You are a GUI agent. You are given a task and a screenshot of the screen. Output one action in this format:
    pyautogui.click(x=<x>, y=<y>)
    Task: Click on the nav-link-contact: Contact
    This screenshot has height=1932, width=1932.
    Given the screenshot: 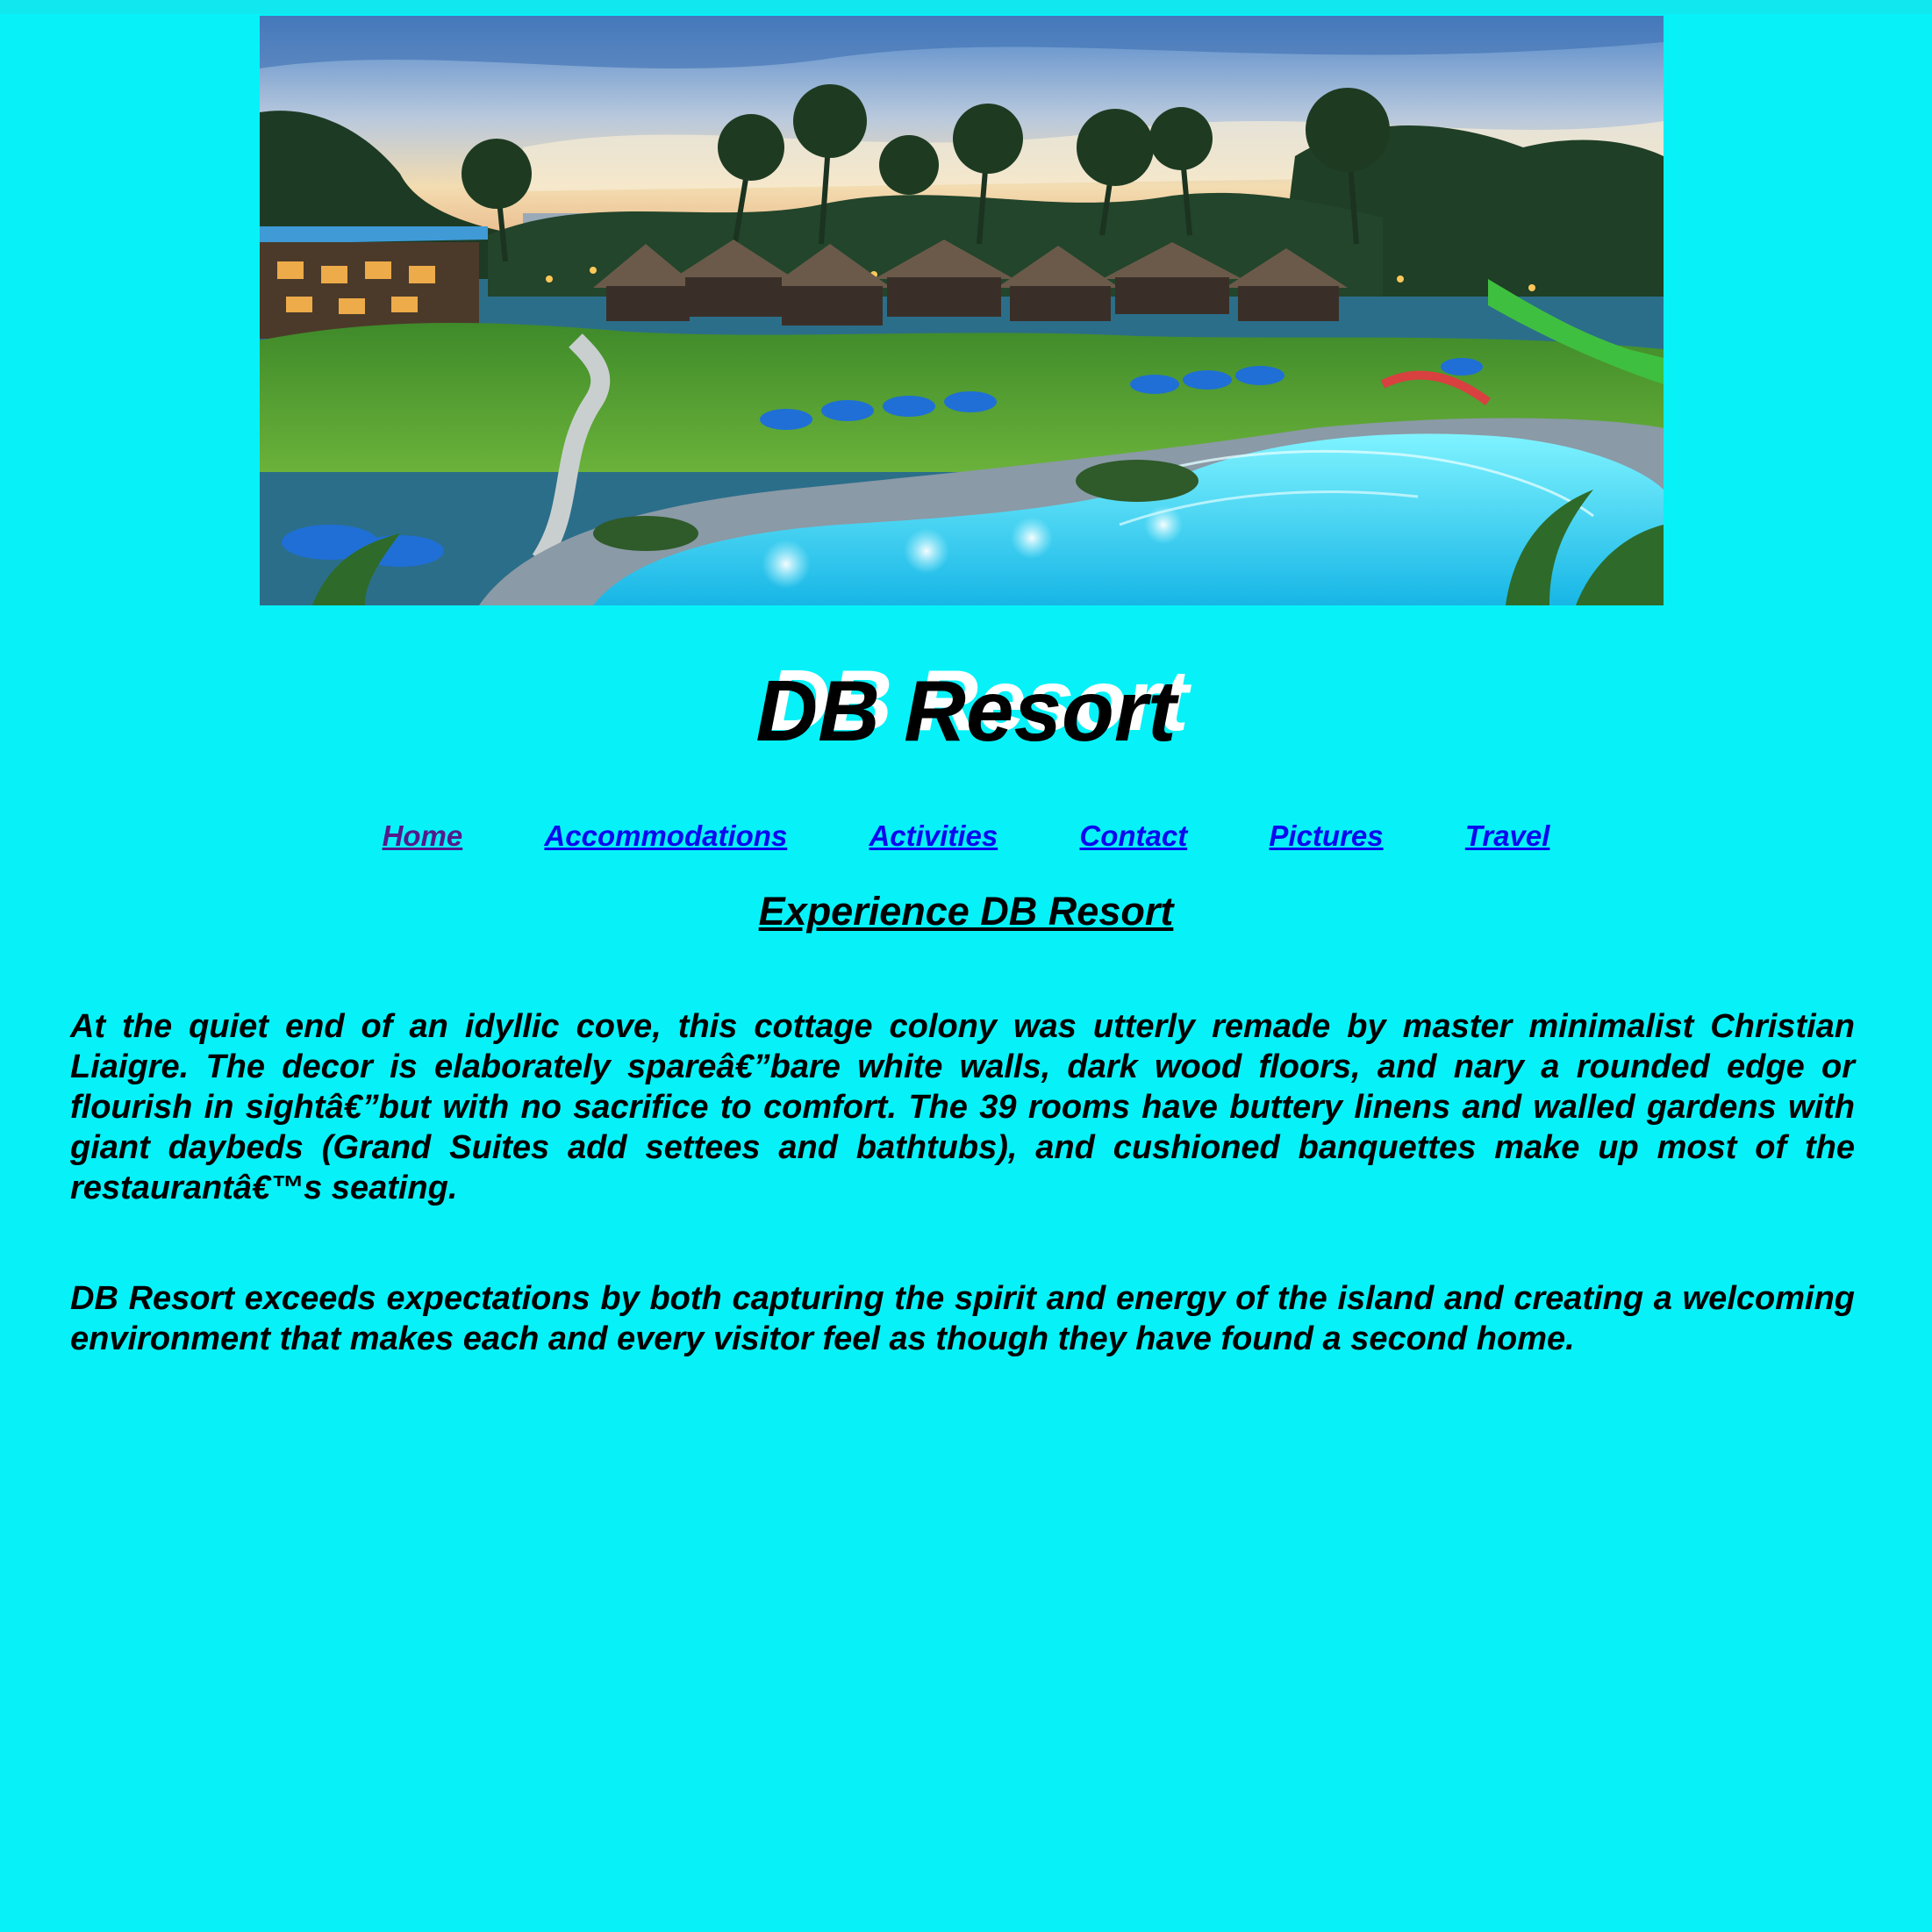 What is the action you would take?
    pyautogui.click(x=1133, y=836)
    